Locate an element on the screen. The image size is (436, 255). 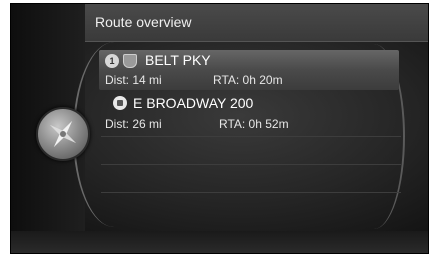
compass-button is located at coordinates (63, 134).